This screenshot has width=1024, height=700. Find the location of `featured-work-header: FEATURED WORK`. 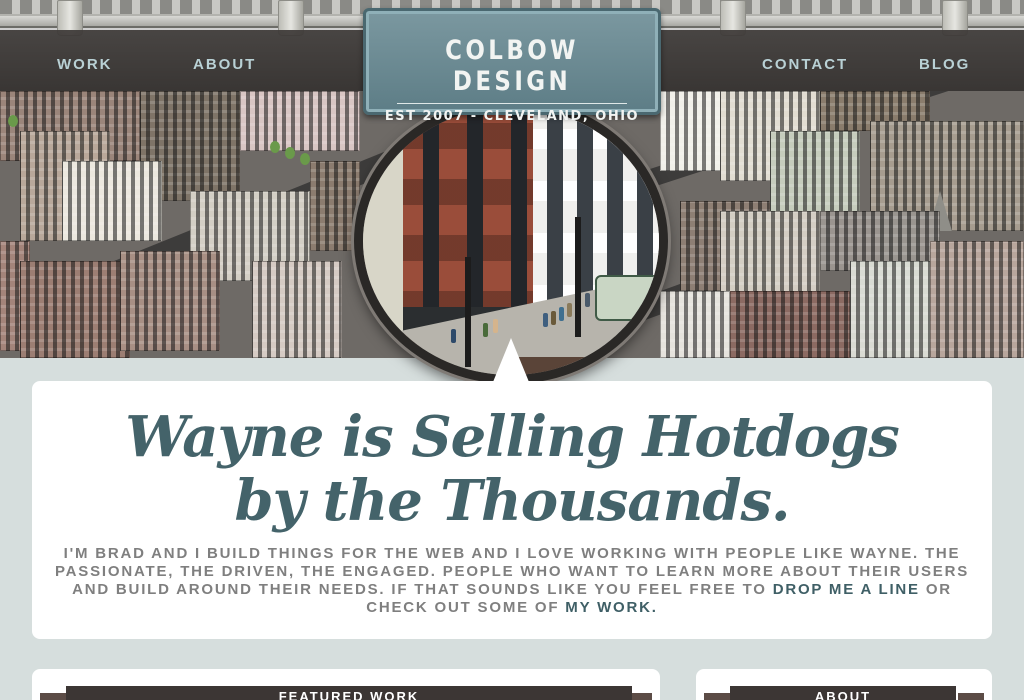

featured-work-header: FEATURED WORK is located at coordinates (349, 693).